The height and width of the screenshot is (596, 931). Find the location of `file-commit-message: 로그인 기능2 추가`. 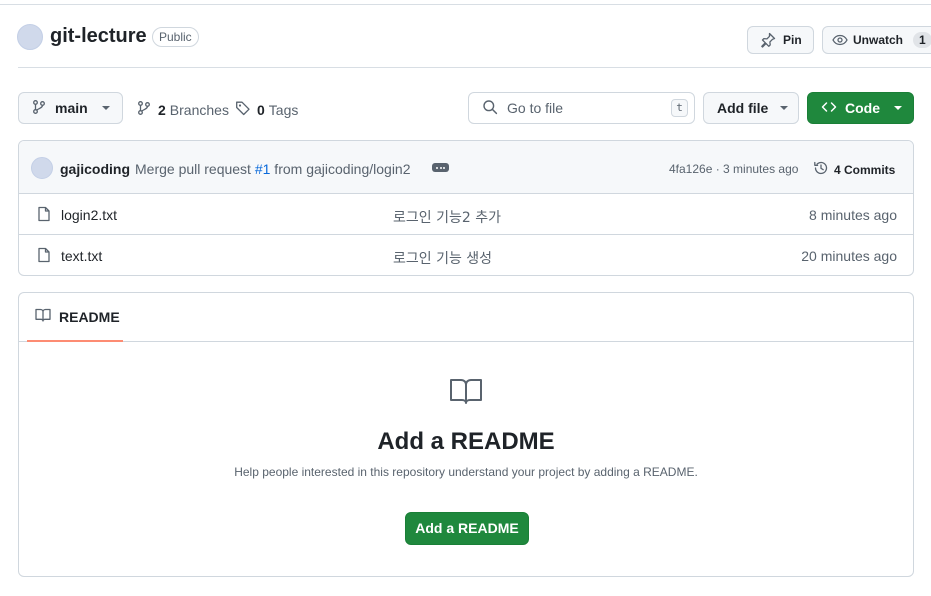

file-commit-message: 로그인 기능2 추가 is located at coordinates (447, 217).